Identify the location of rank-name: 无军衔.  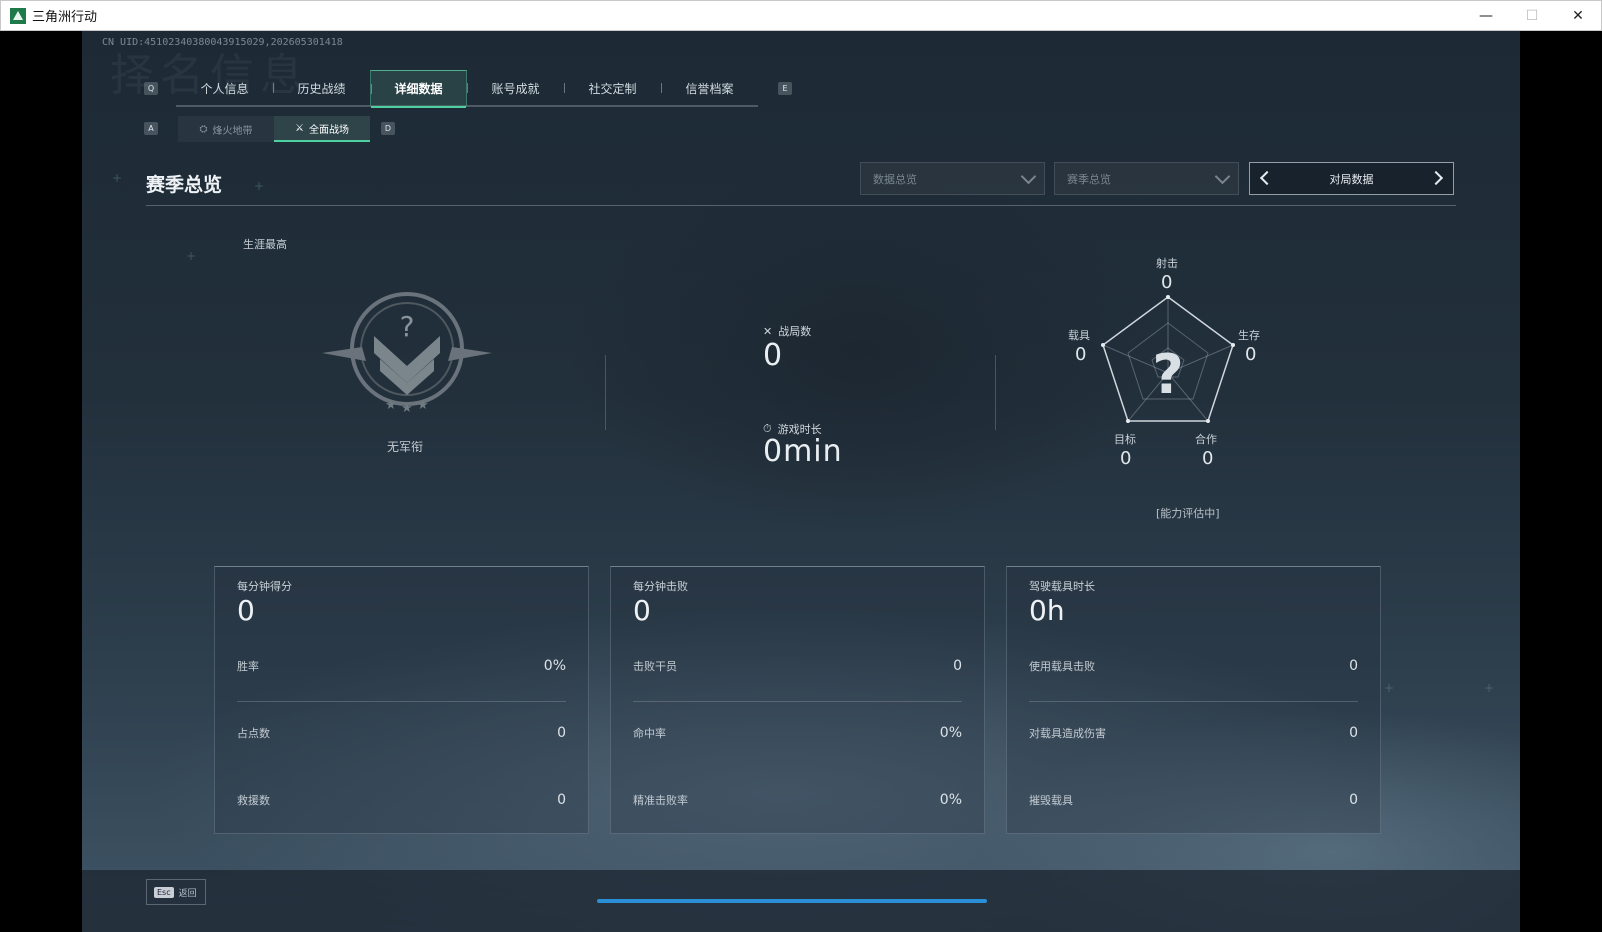
(405, 447).